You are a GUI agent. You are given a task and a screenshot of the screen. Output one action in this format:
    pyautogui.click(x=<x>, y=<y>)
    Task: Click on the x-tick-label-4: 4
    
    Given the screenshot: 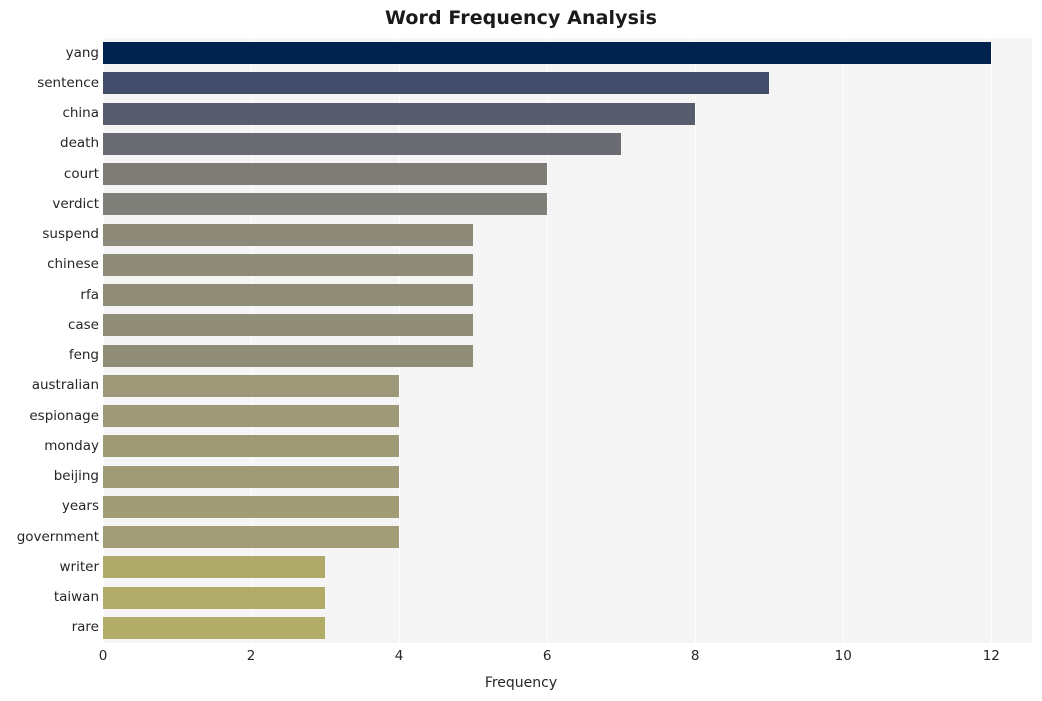 What is the action you would take?
    pyautogui.click(x=399, y=656)
    